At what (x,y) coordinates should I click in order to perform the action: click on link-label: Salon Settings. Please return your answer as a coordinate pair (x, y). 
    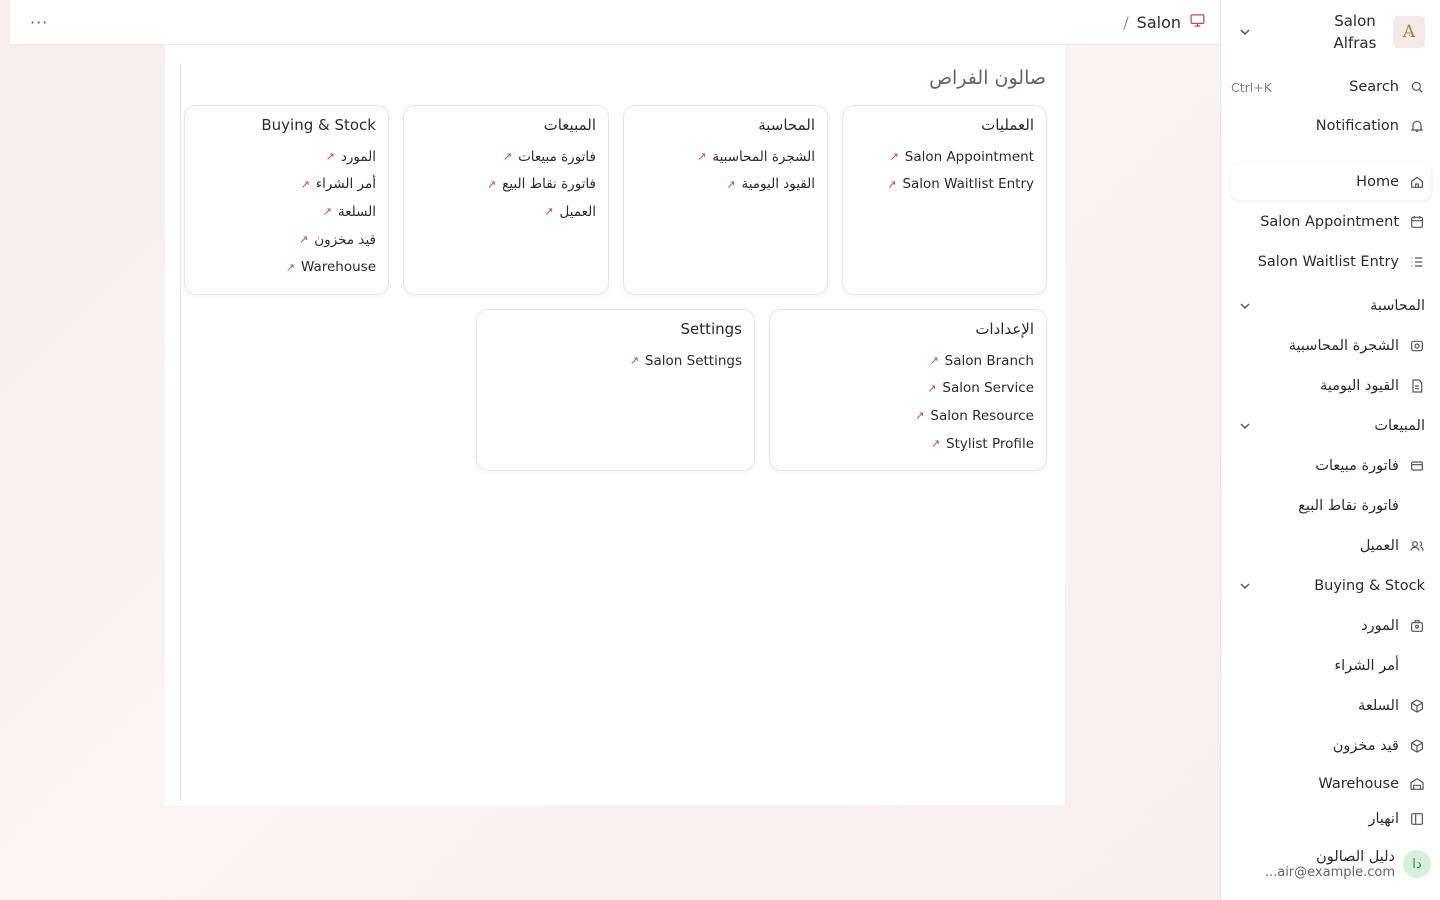
    Looking at the image, I should click on (693, 360).